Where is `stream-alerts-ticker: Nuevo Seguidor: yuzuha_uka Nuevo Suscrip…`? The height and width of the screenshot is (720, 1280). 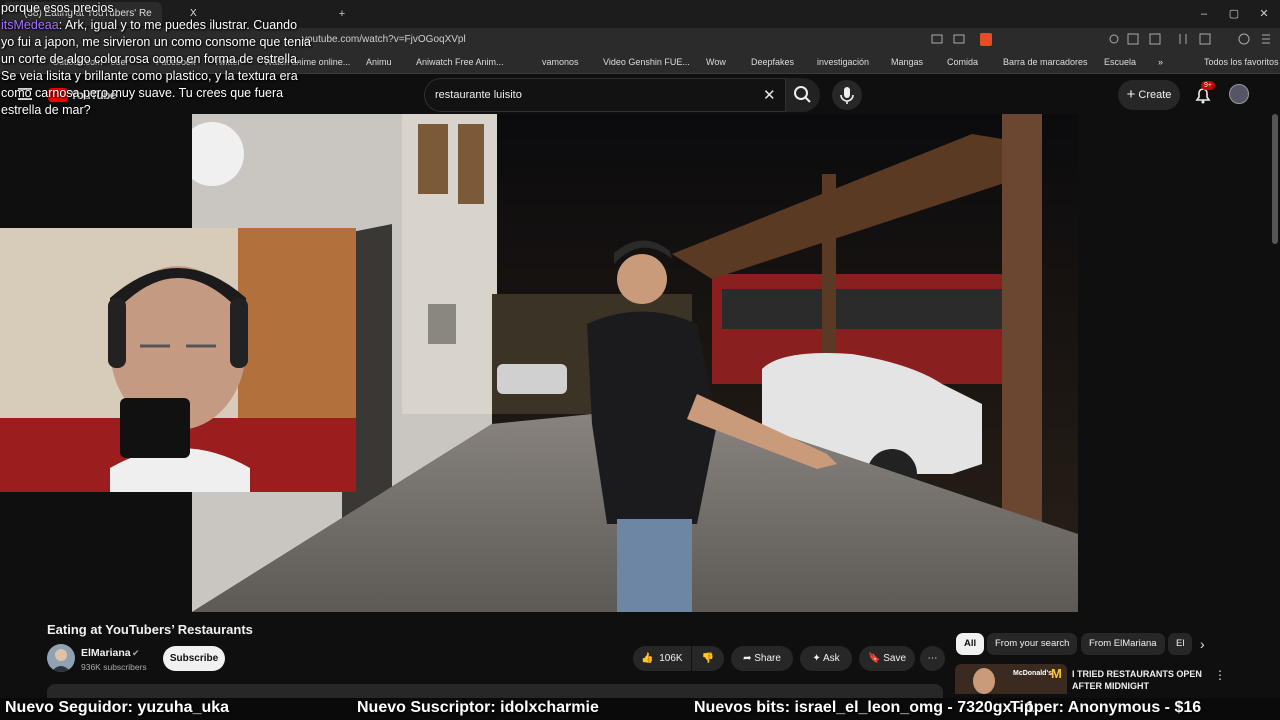 stream-alerts-ticker: Nuevo Seguidor: yuzuha_uka Nuevo Suscrip… is located at coordinates (640, 709).